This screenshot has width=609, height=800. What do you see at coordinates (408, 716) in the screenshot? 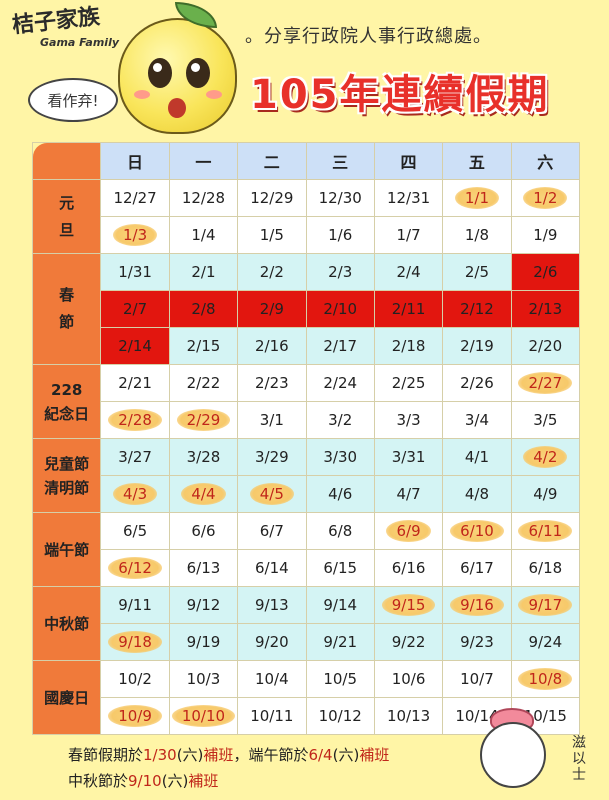
I see `date-text: 10/13` at bounding box center [408, 716].